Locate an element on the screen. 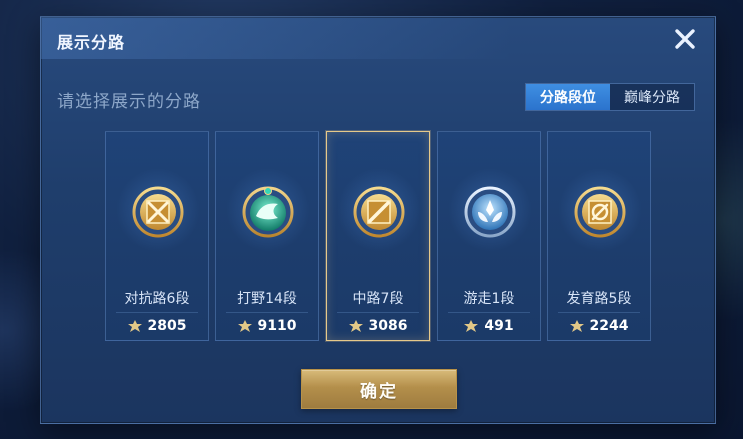  close-icon is located at coordinates (685, 39).